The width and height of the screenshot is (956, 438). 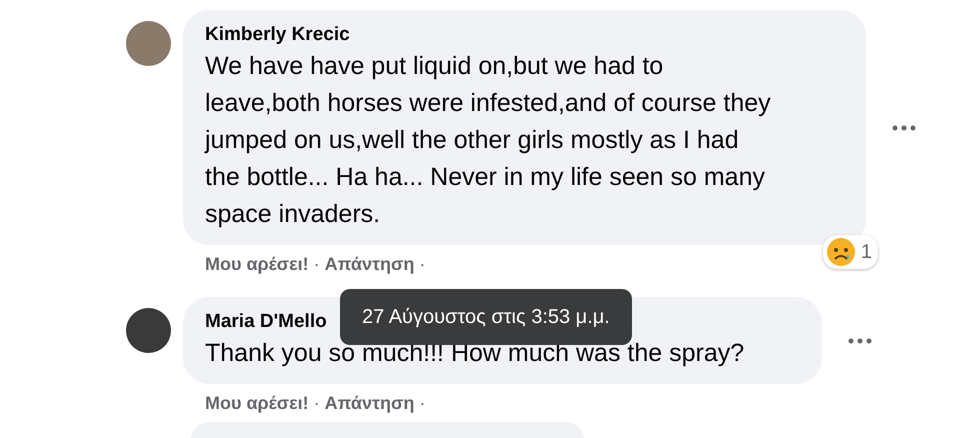 I want to click on reaction-number: 1, so click(x=866, y=252).